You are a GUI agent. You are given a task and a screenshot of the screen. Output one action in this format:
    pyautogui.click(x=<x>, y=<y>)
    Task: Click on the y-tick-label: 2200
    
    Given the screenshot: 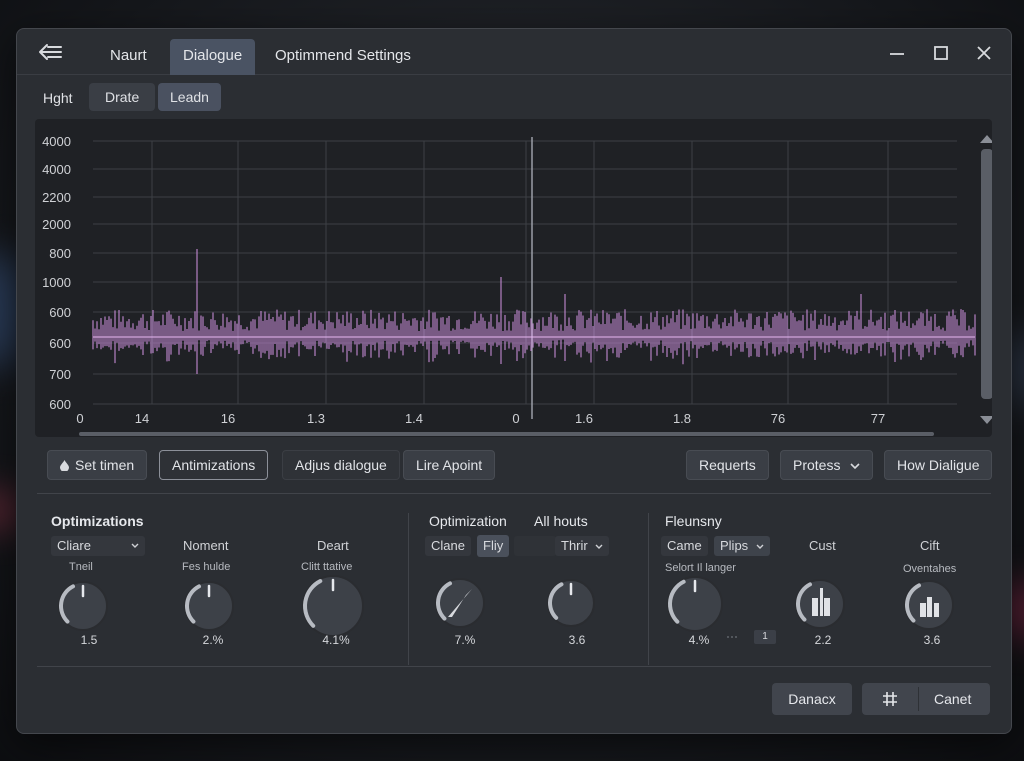 What is the action you would take?
    pyautogui.click(x=56, y=197)
    